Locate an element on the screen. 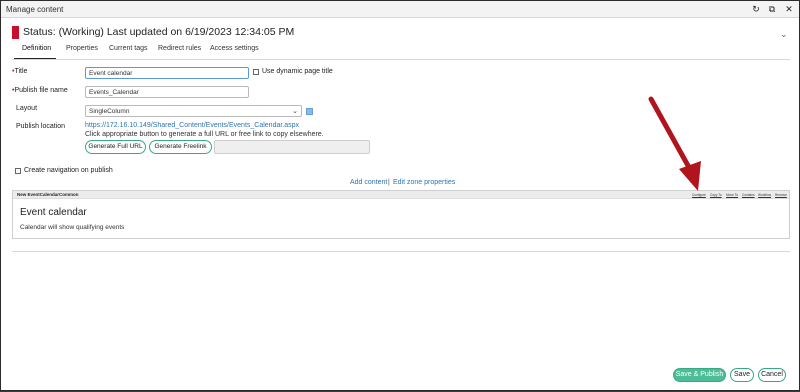  tab-redirect-rules: Redirect rules is located at coordinates (179, 48).